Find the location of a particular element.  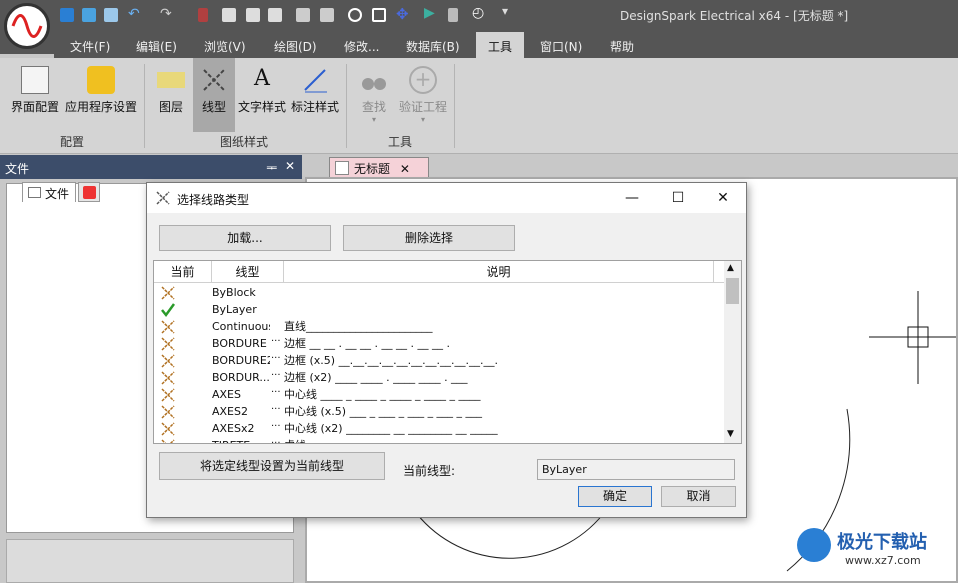

dialog-title: 选择线路类型 is located at coordinates (213, 200).